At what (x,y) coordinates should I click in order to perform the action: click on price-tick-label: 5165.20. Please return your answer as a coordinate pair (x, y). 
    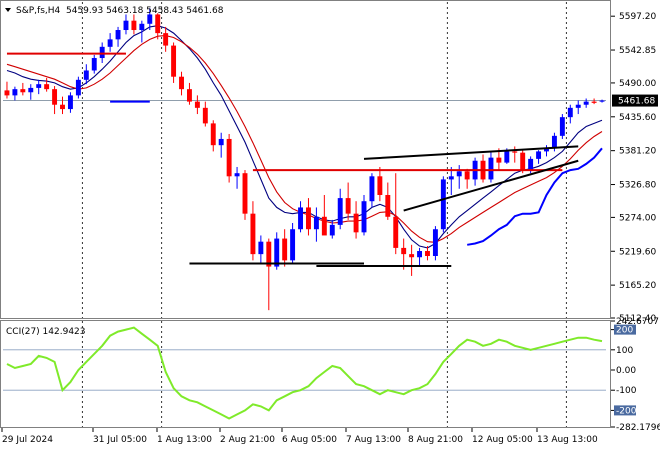
    Looking at the image, I should click on (637, 286).